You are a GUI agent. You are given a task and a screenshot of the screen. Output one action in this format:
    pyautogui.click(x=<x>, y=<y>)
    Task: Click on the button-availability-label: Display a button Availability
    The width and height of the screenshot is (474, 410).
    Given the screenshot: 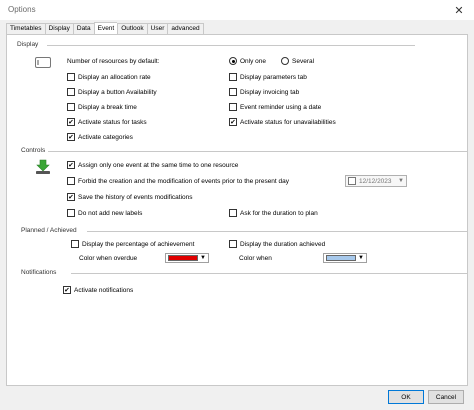 What is the action you would take?
    pyautogui.click(x=117, y=92)
    